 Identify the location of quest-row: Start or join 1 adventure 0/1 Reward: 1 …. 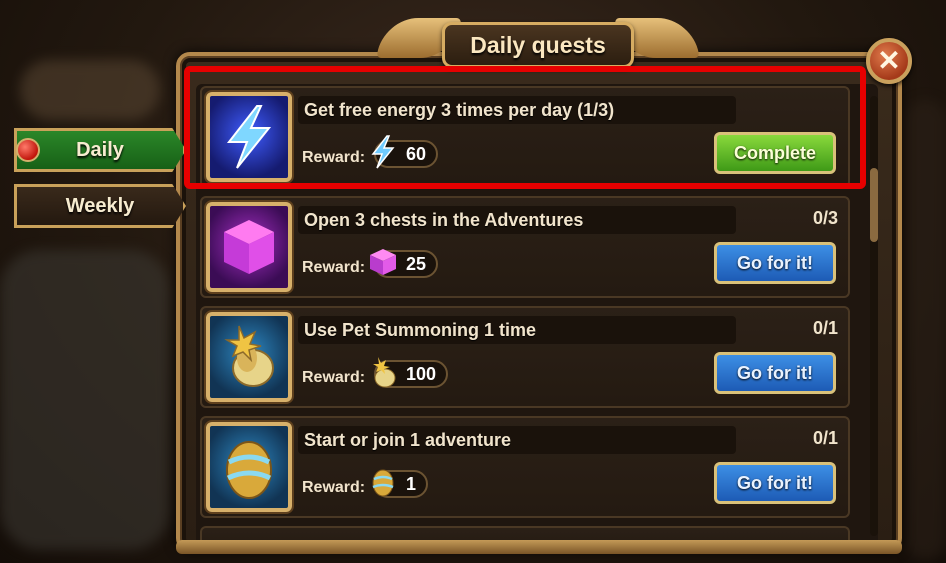
(525, 467).